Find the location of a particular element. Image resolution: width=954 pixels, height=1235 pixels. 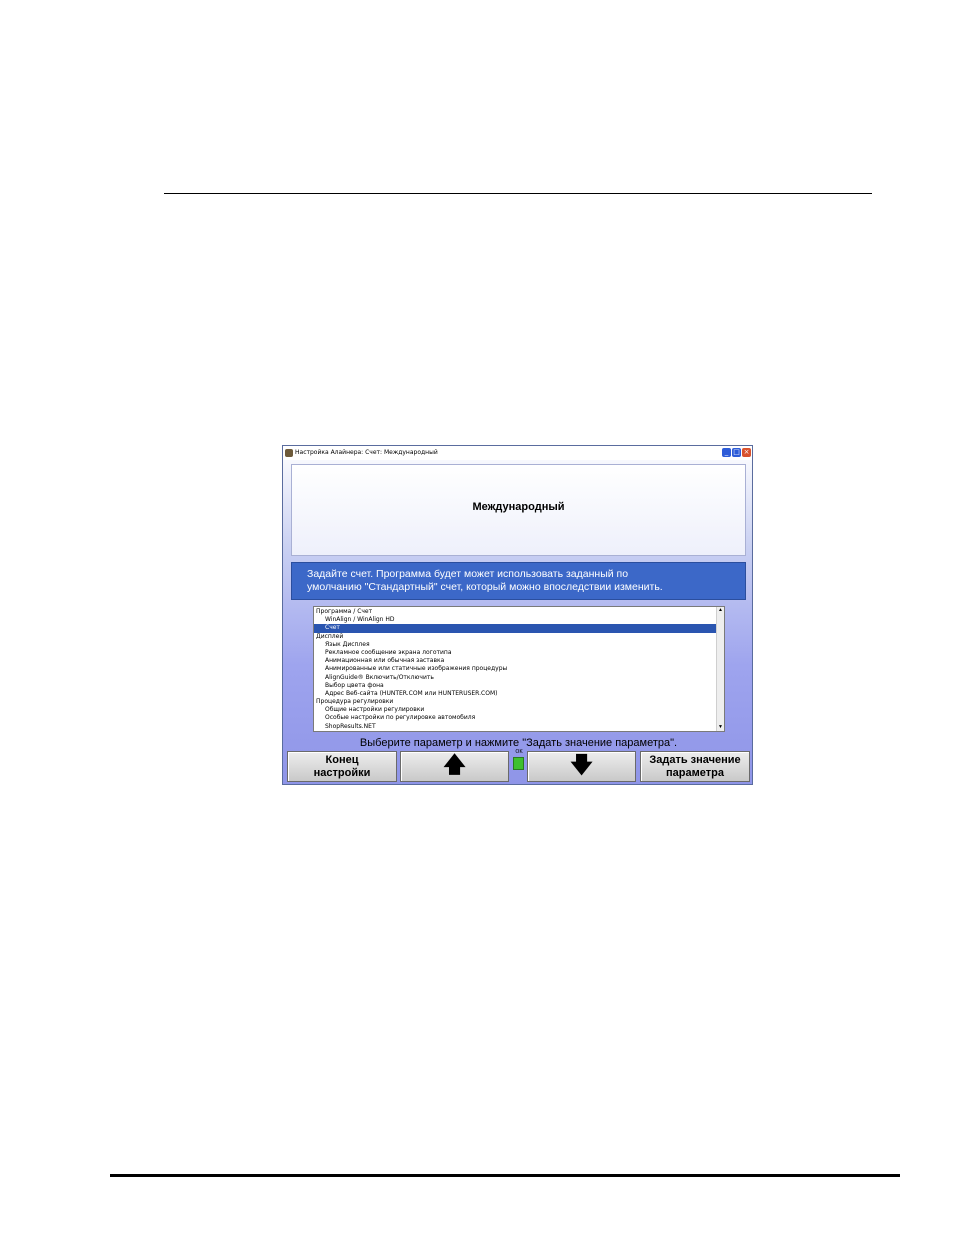

list-item: Программа / Счет is located at coordinates (515, 612).